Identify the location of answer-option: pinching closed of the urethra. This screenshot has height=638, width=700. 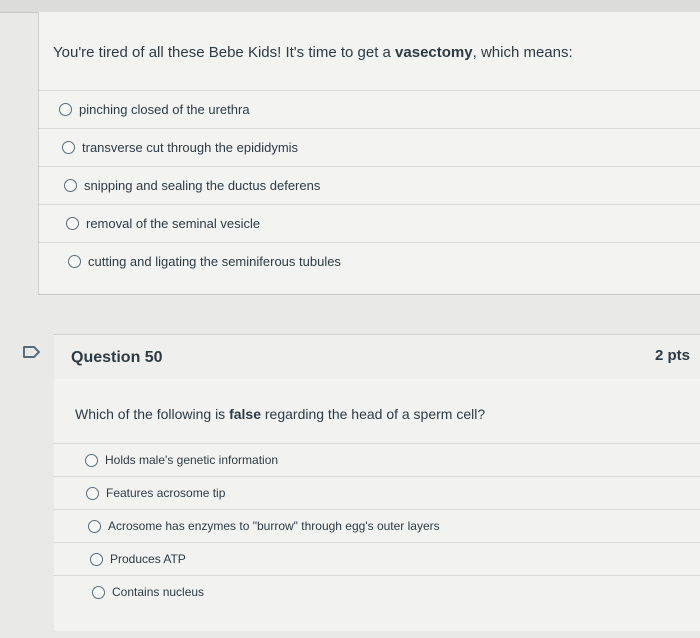
(369, 109).